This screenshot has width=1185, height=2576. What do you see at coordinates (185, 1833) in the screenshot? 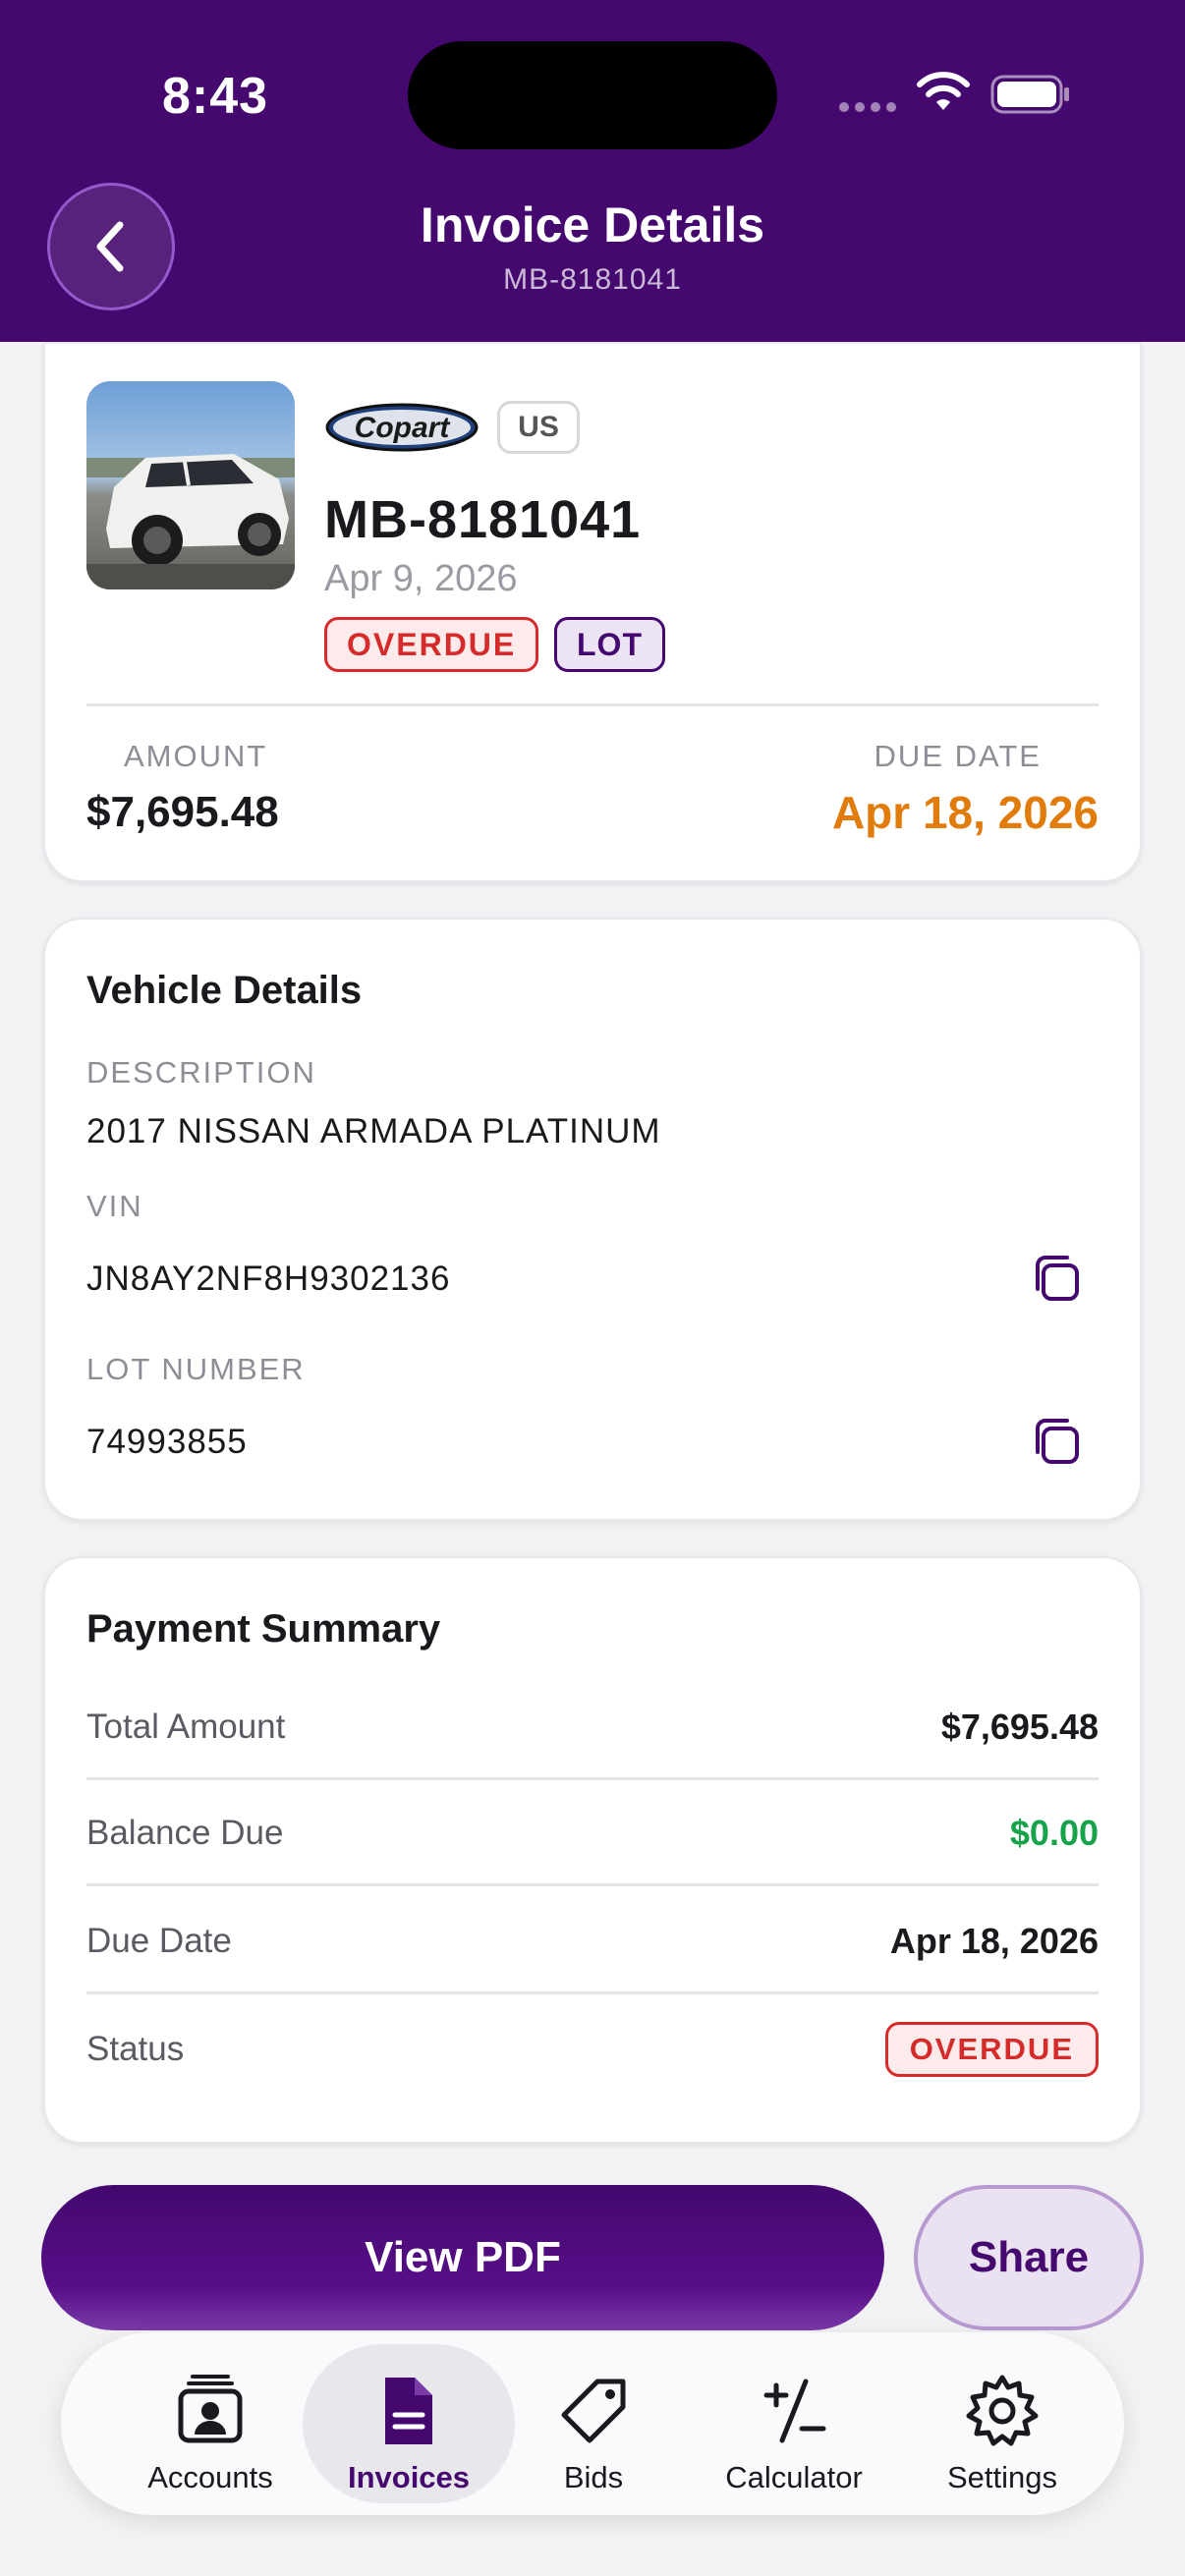
I see `payment-row-label: Balance Due` at bounding box center [185, 1833].